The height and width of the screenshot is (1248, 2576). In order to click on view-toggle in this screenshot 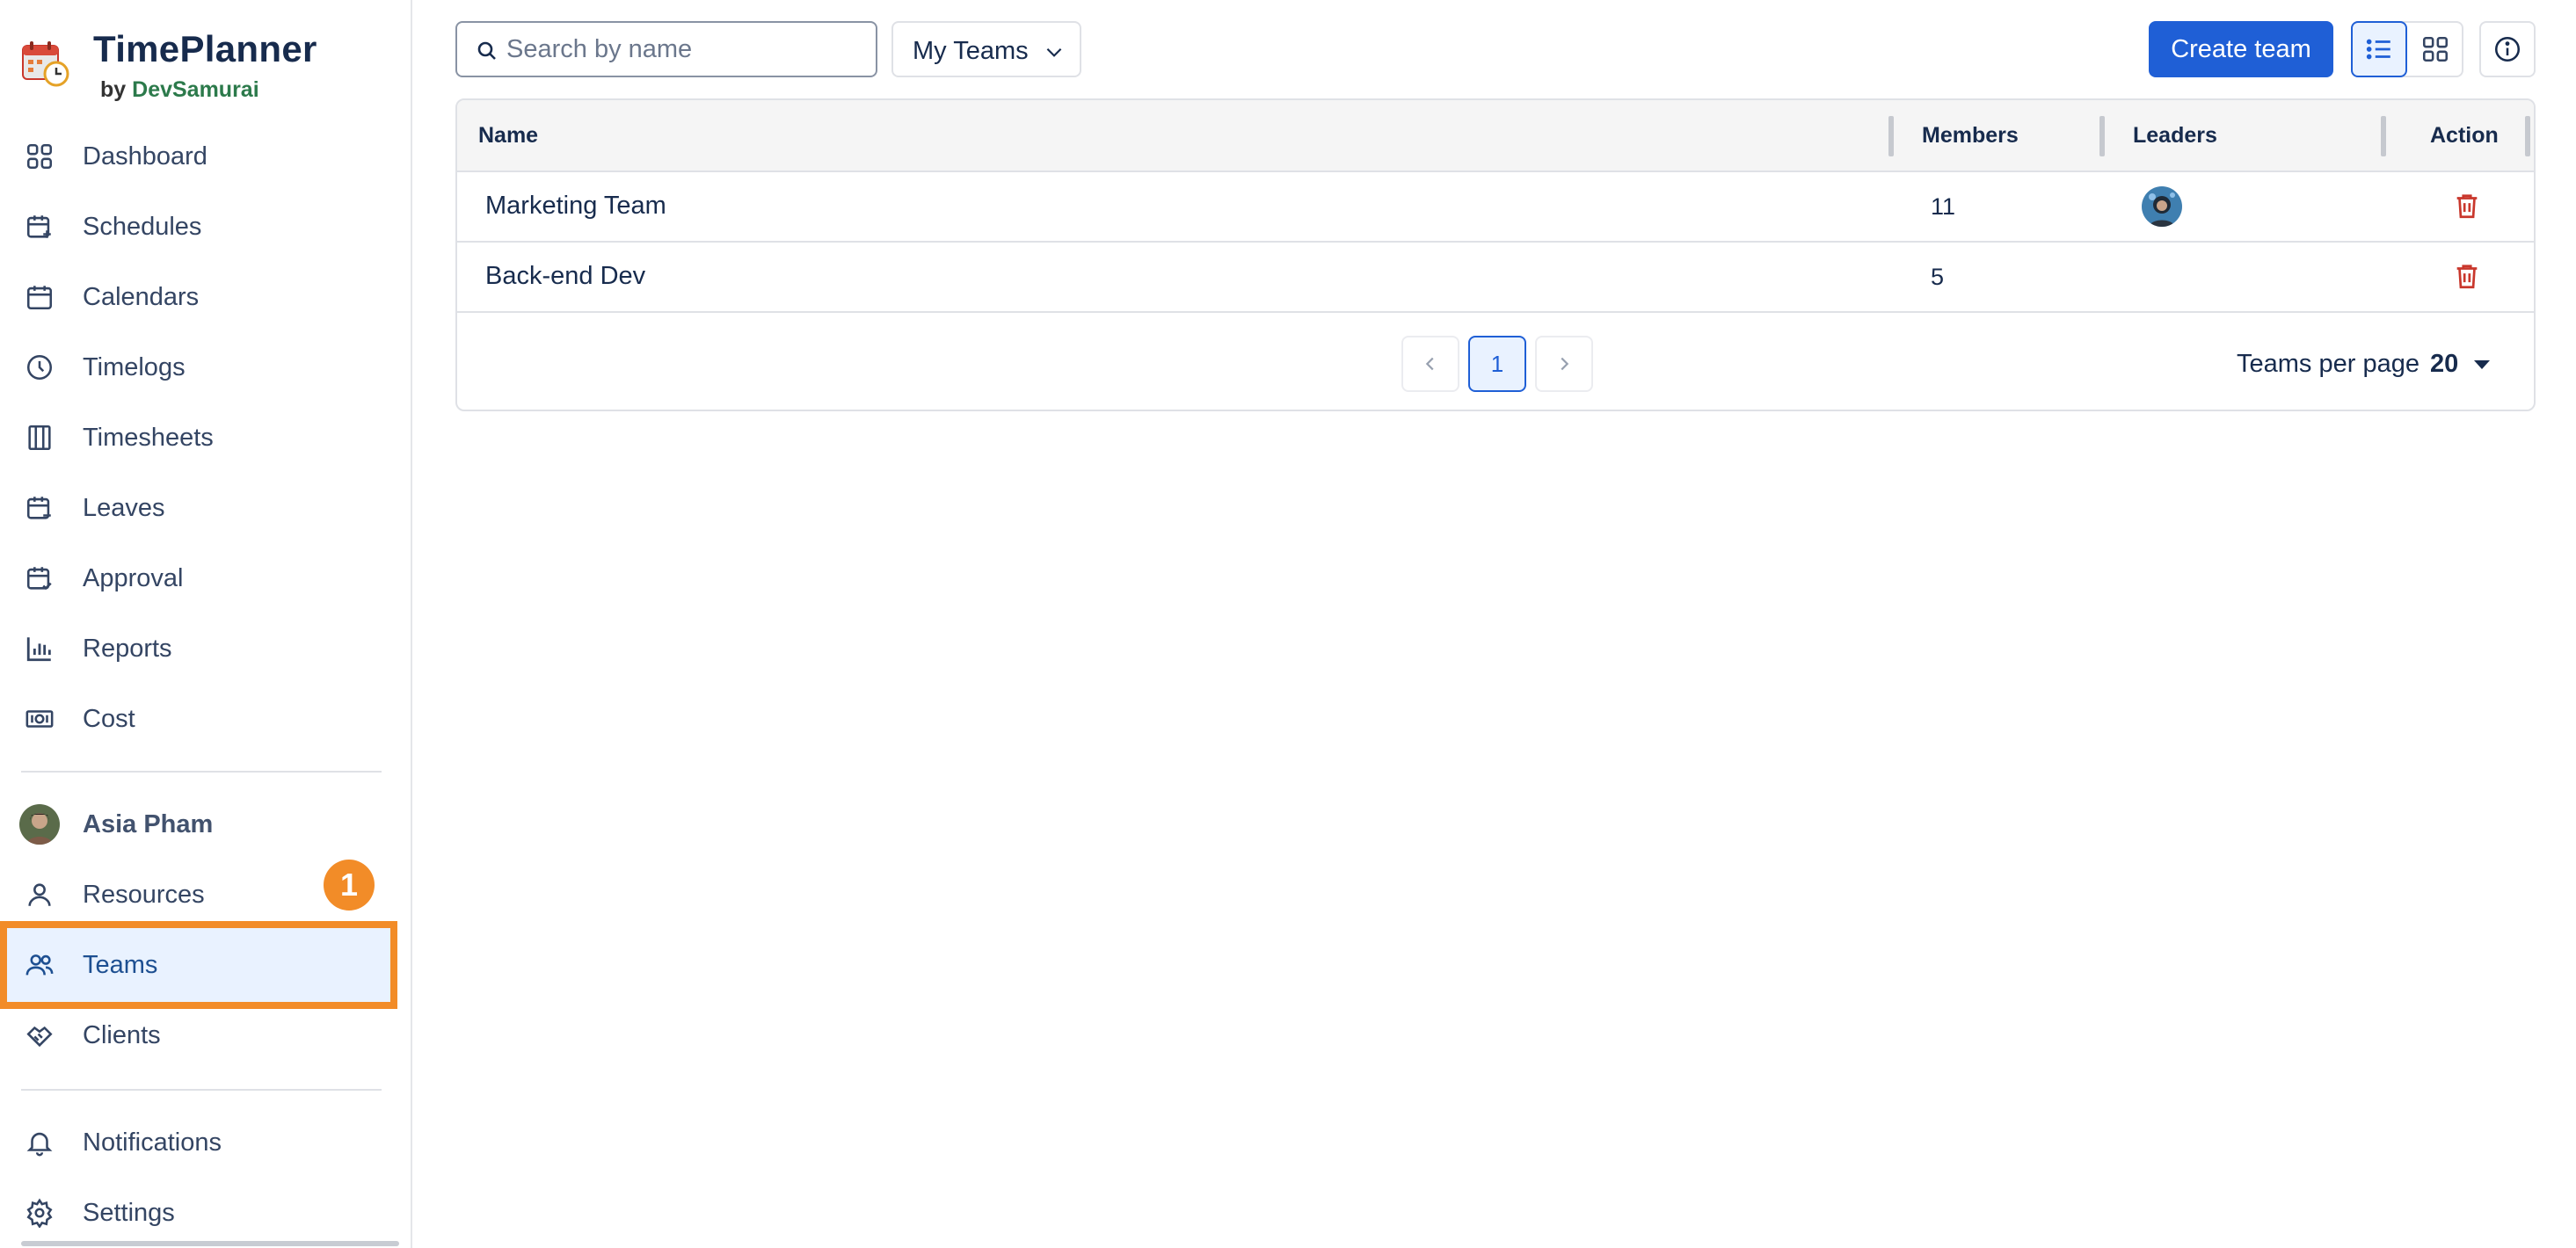, I will do `click(2407, 49)`.